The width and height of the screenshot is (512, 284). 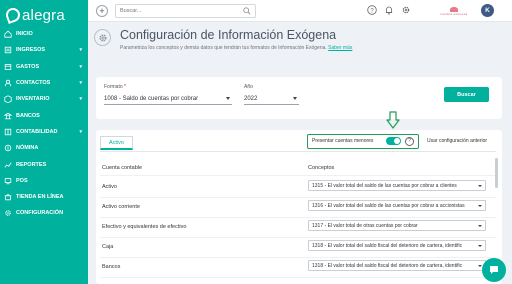 What do you see at coordinates (343, 141) in the screenshot?
I see `presentar-cuentas-label: Presentar cuentas menores` at bounding box center [343, 141].